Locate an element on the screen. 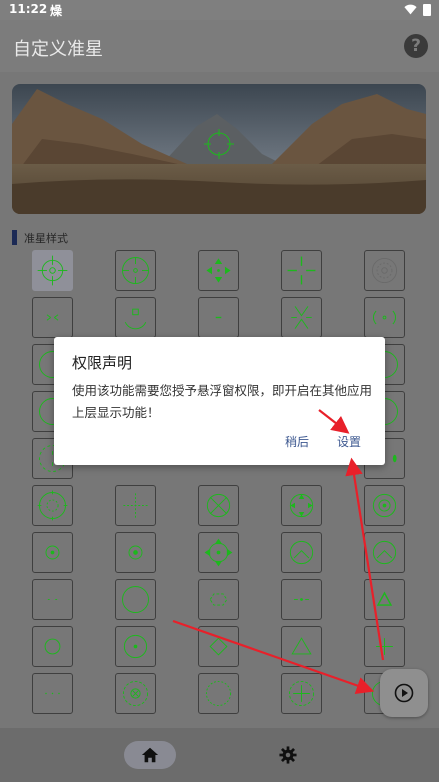 Image resolution: width=439 pixels, height=782 pixels. gear-icon is located at coordinates (288, 755).